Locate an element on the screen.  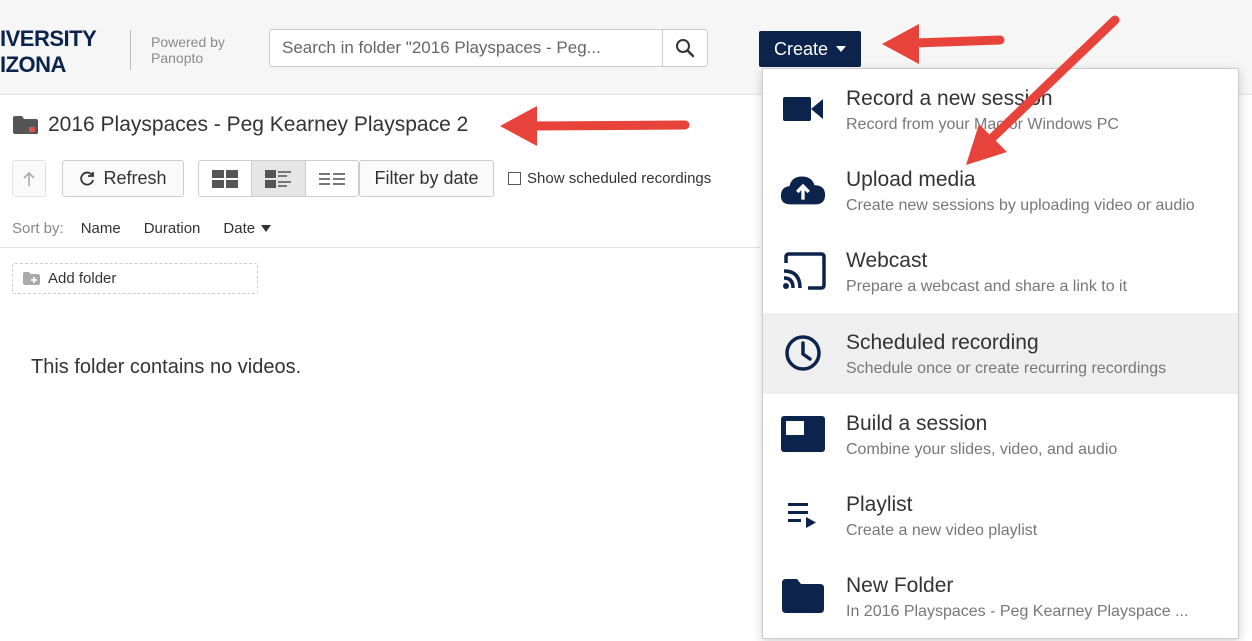
video-camera-icon is located at coordinates (803, 109).